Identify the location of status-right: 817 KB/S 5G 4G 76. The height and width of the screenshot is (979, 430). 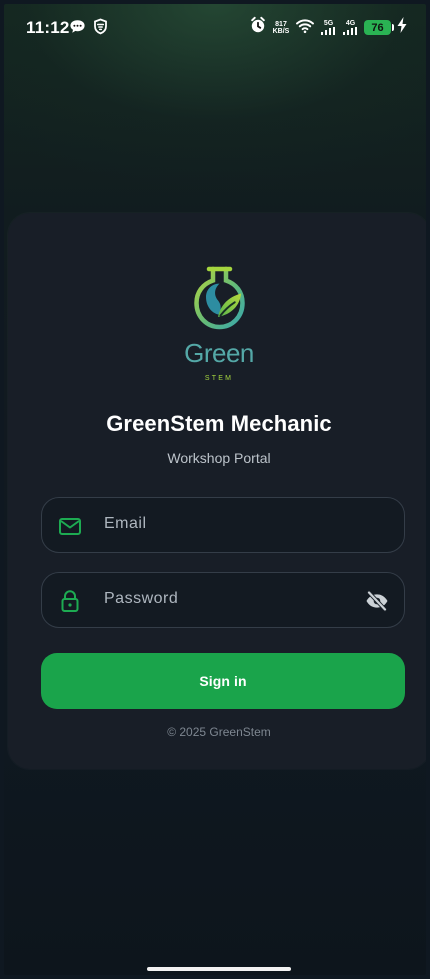
(328, 27).